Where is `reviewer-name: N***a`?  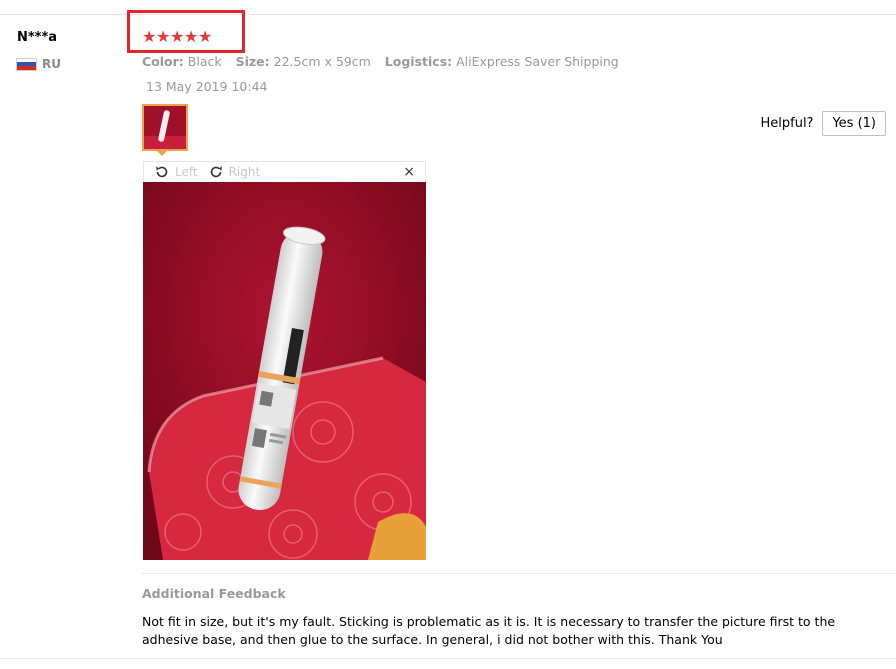
reviewer-name: N***a is located at coordinates (37, 37).